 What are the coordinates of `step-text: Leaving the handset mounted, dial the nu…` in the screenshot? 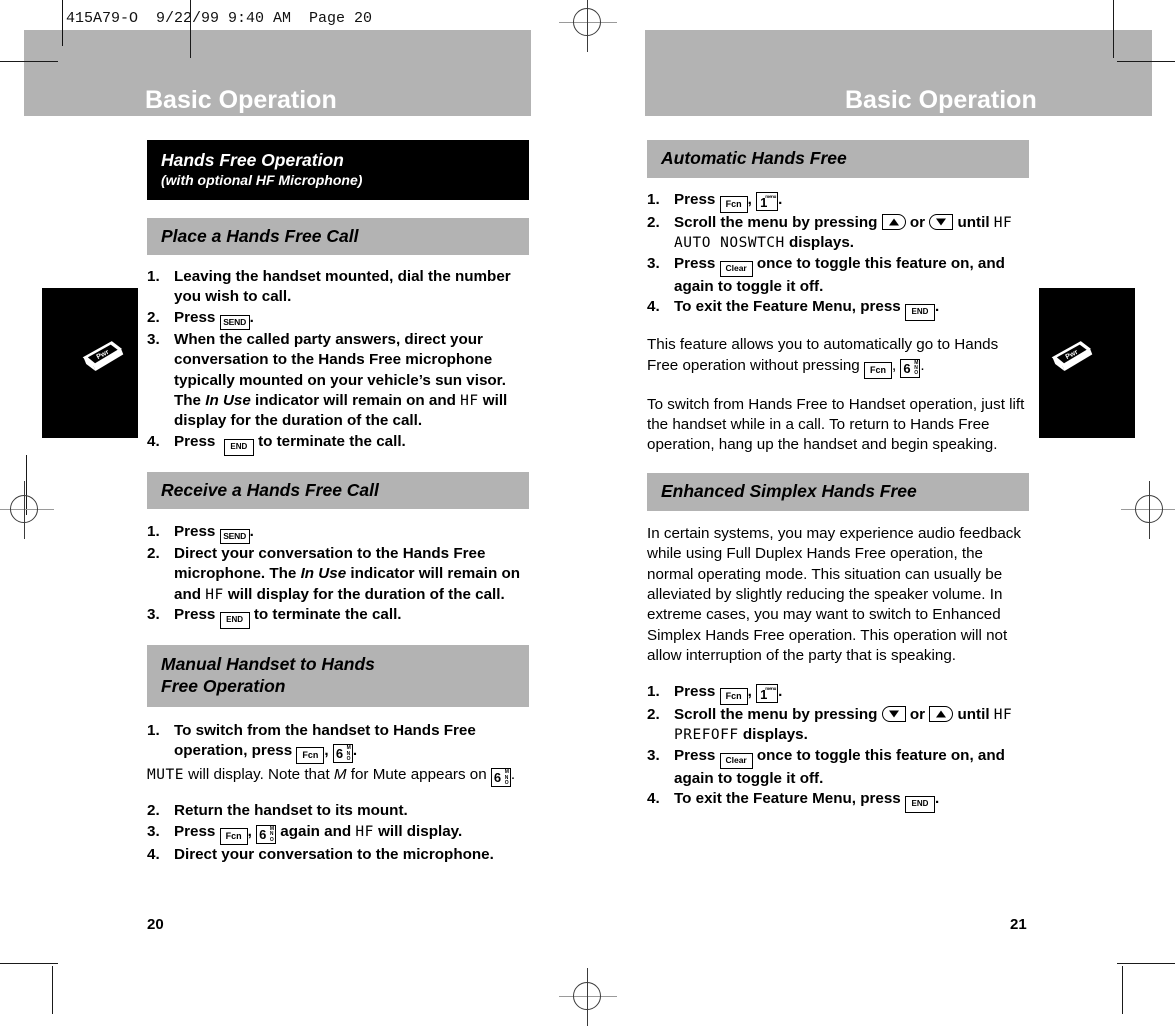 It's located at (342, 287).